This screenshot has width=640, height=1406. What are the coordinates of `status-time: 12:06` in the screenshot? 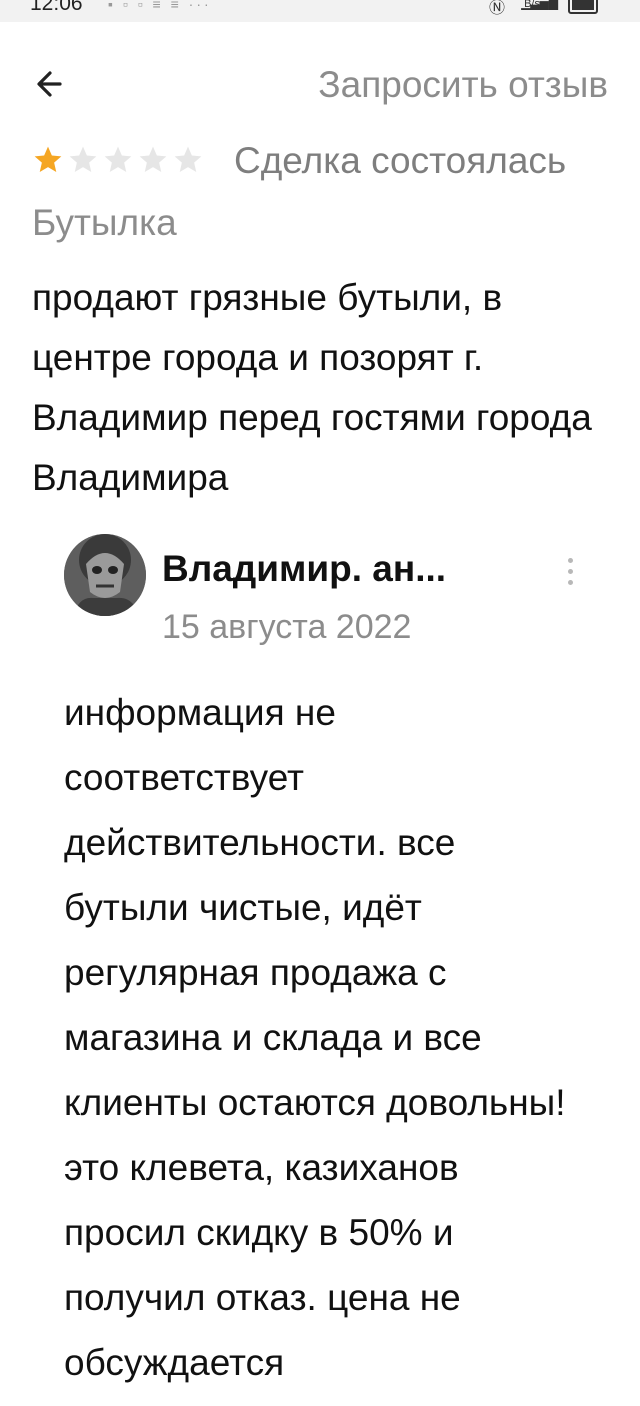 It's located at (56, 7).